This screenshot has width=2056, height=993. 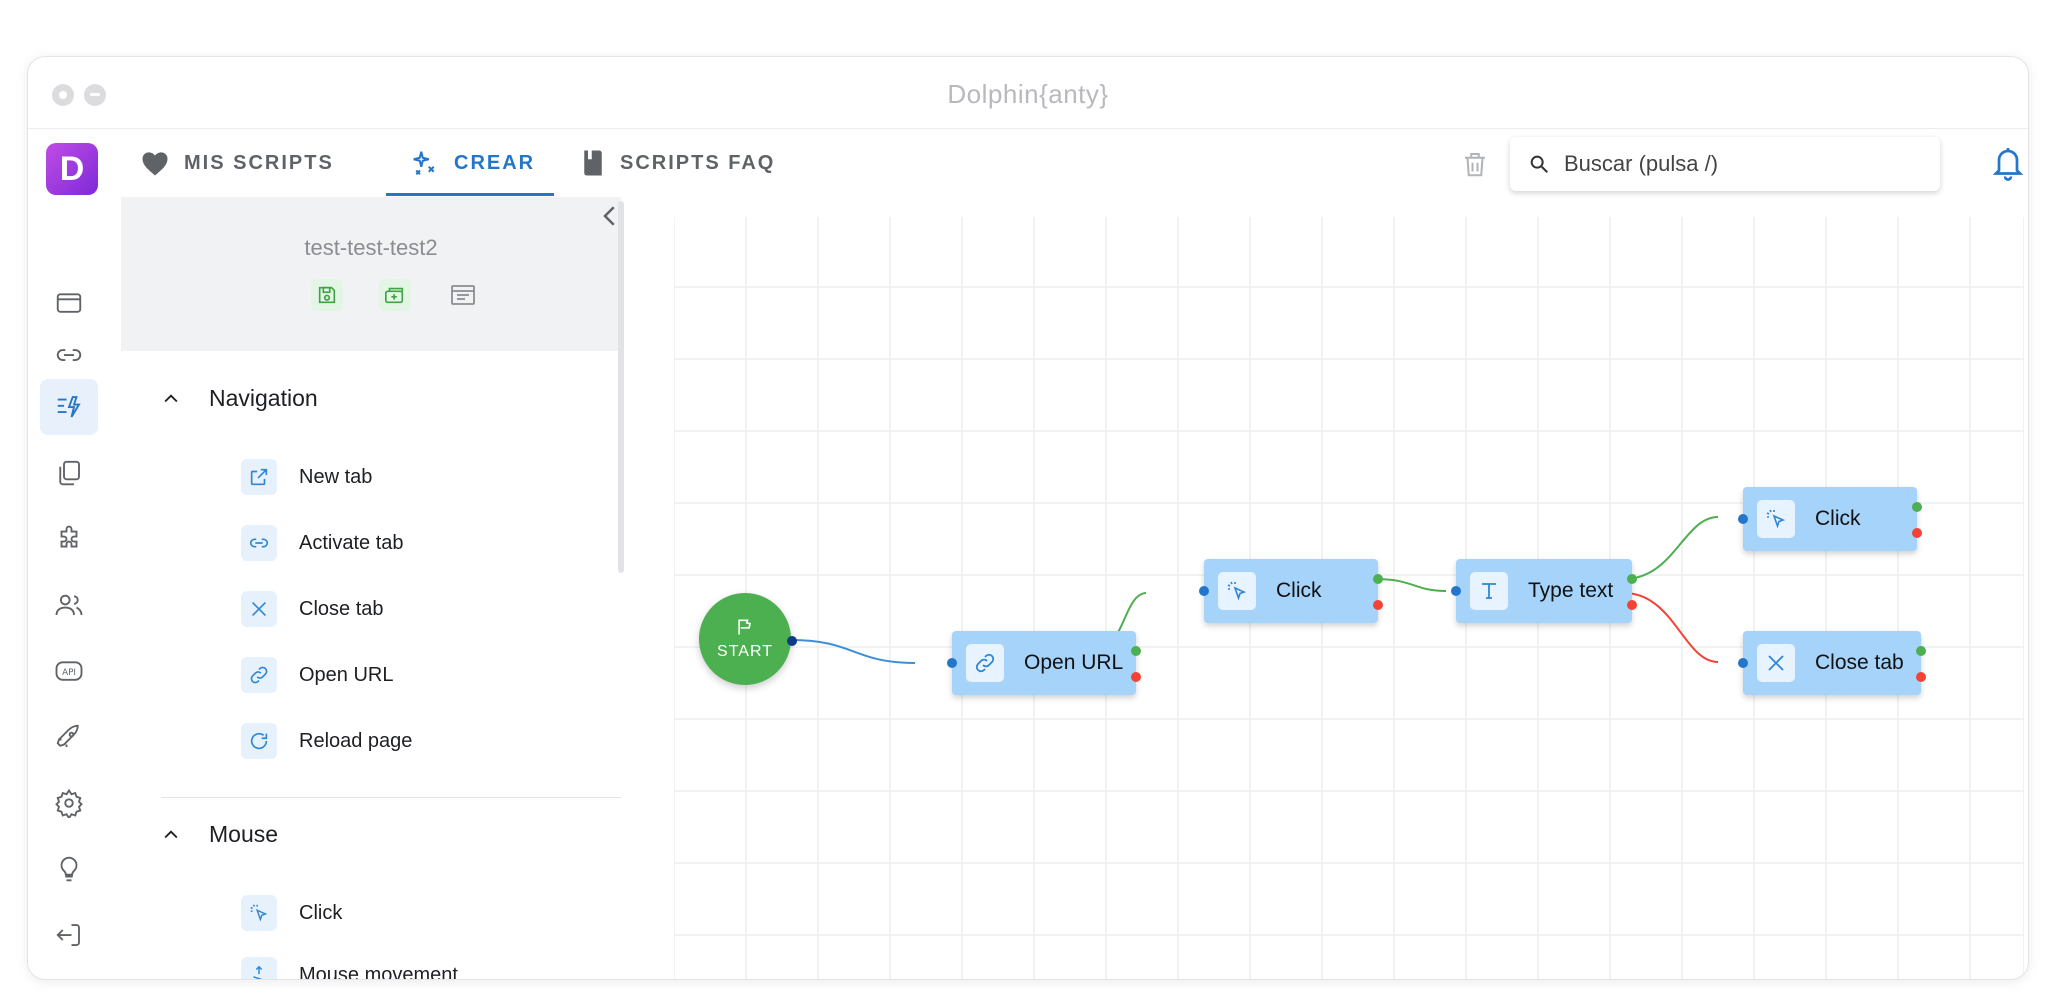 I want to click on section-mouse: Mouse, so click(x=219, y=834).